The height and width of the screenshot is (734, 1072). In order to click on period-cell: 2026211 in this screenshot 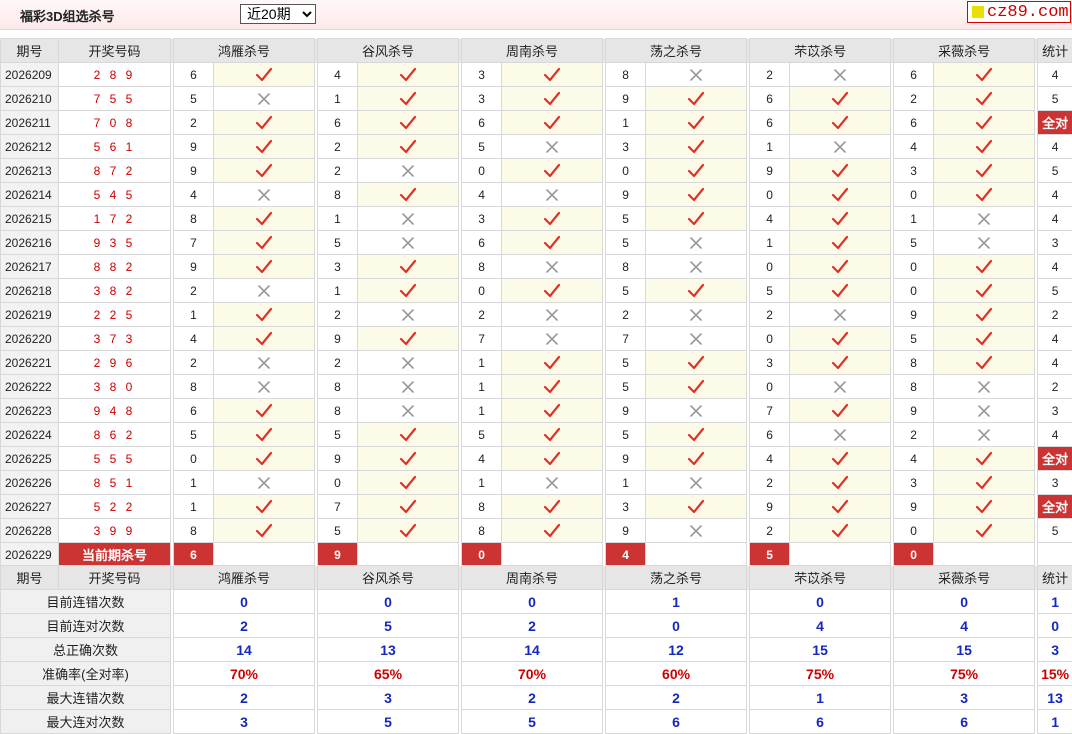, I will do `click(30, 123)`.